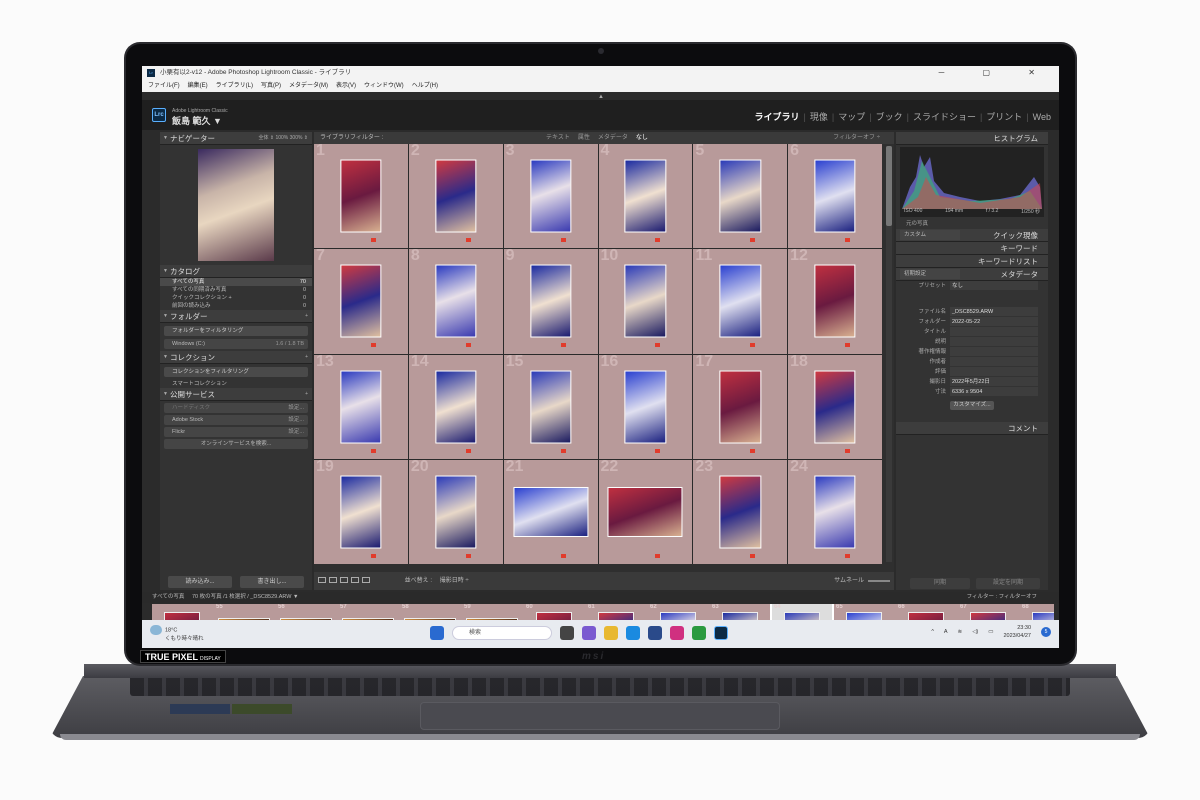  I want to click on window-controls: ─ ▢ ✕, so click(996, 73).